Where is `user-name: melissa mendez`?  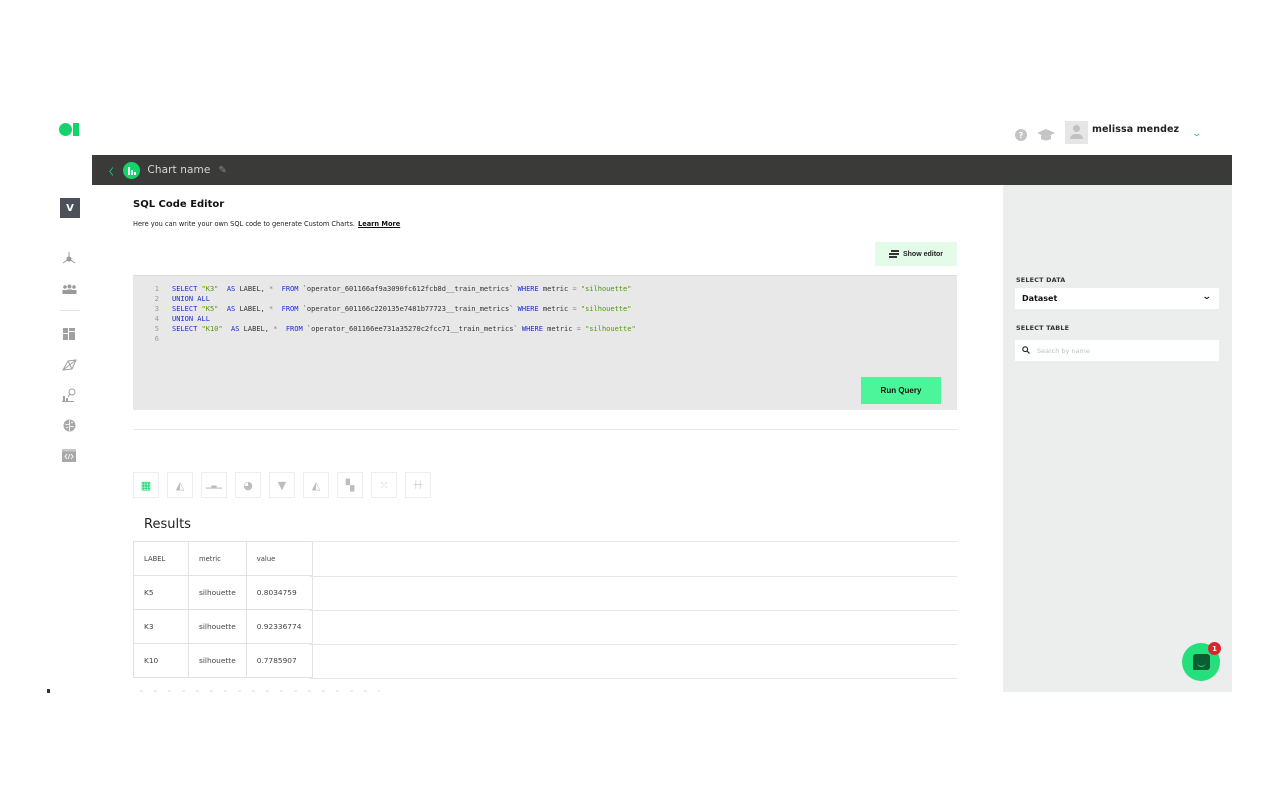
user-name: melissa mendez is located at coordinates (1135, 129).